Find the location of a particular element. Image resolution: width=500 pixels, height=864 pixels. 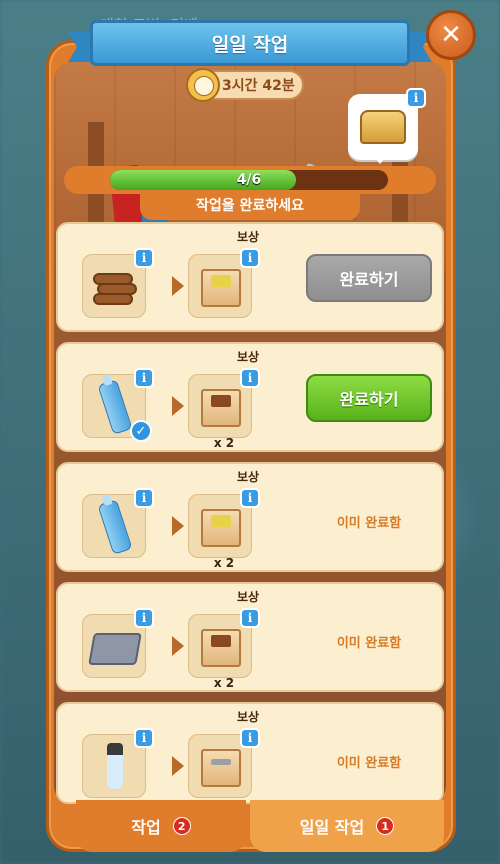

bottom-tabs: 작업 2 일일 작업 1 is located at coordinates (250, 828).